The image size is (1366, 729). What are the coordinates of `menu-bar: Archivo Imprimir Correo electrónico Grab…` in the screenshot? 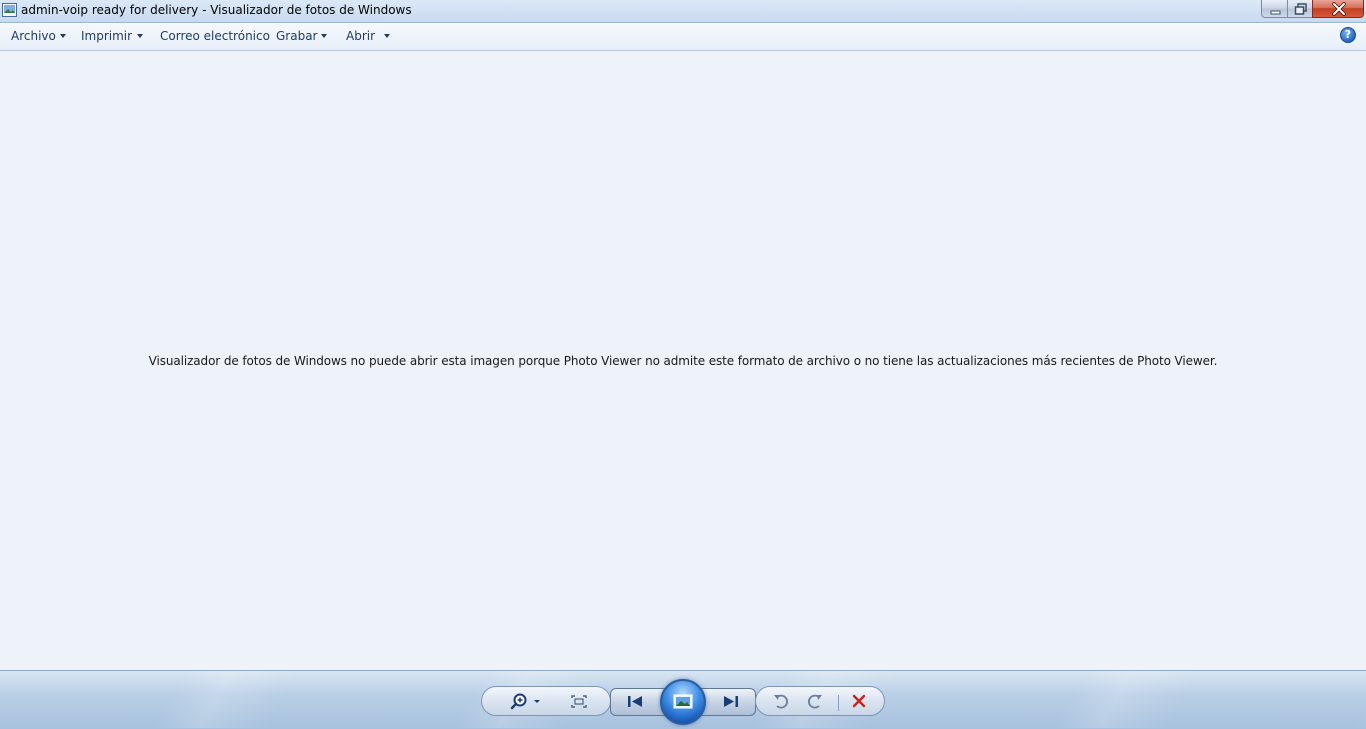 It's located at (683, 37).